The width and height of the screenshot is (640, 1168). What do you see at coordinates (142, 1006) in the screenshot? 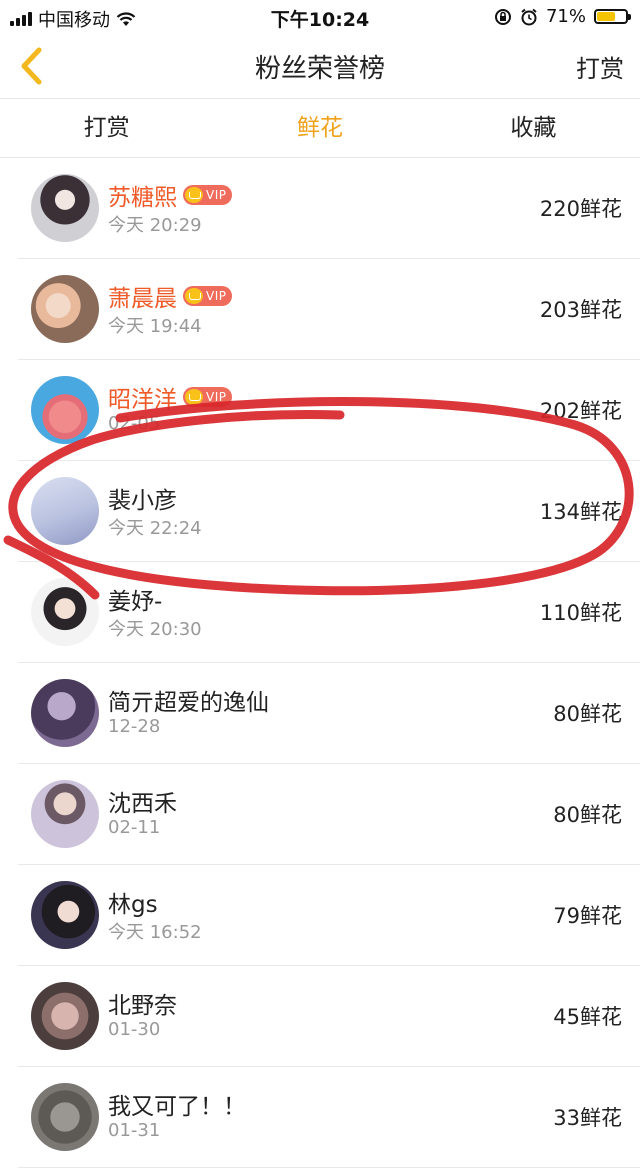
I see `fan-name: 北野奈` at bounding box center [142, 1006].